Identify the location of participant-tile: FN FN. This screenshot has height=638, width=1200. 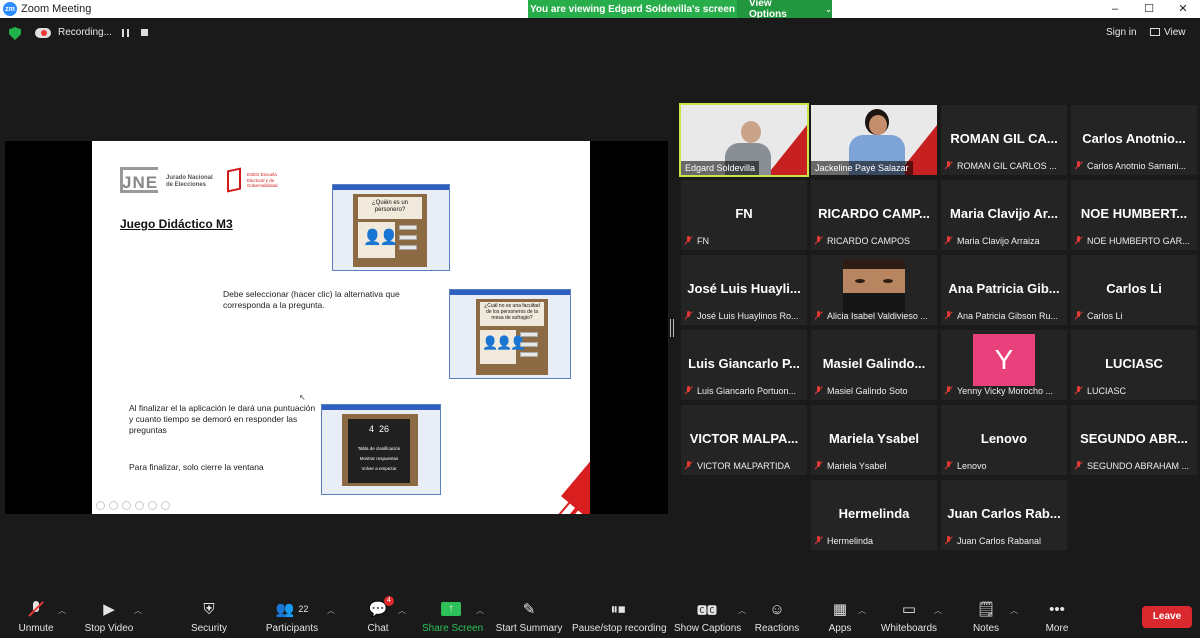
(744, 215).